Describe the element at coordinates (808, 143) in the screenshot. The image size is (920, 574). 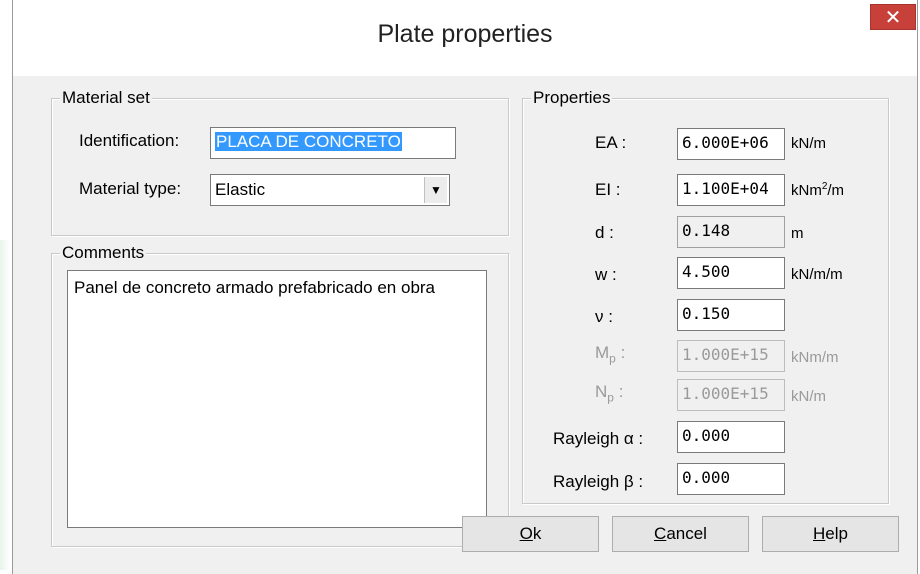
I see `ea-unit: kN/m` at that location.